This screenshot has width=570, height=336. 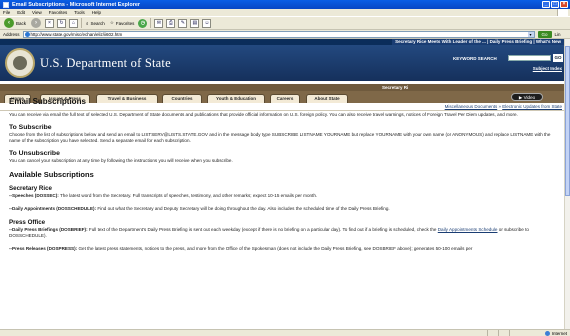 What do you see at coordinates (15, 23) in the screenshot?
I see `back-button: ‹ Back` at bounding box center [15, 23].